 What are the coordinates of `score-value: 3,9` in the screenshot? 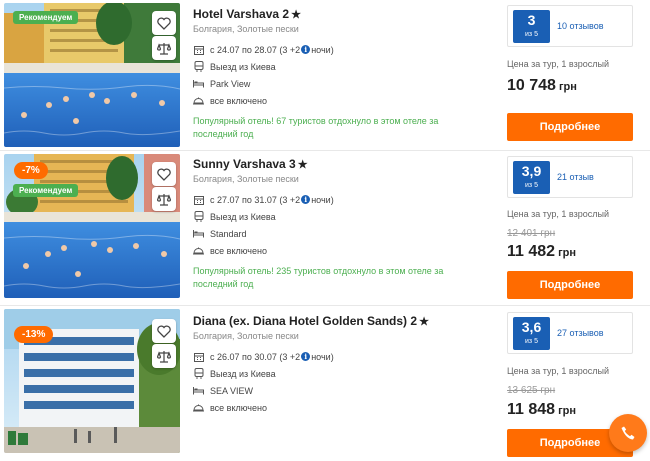 It's located at (531, 170).